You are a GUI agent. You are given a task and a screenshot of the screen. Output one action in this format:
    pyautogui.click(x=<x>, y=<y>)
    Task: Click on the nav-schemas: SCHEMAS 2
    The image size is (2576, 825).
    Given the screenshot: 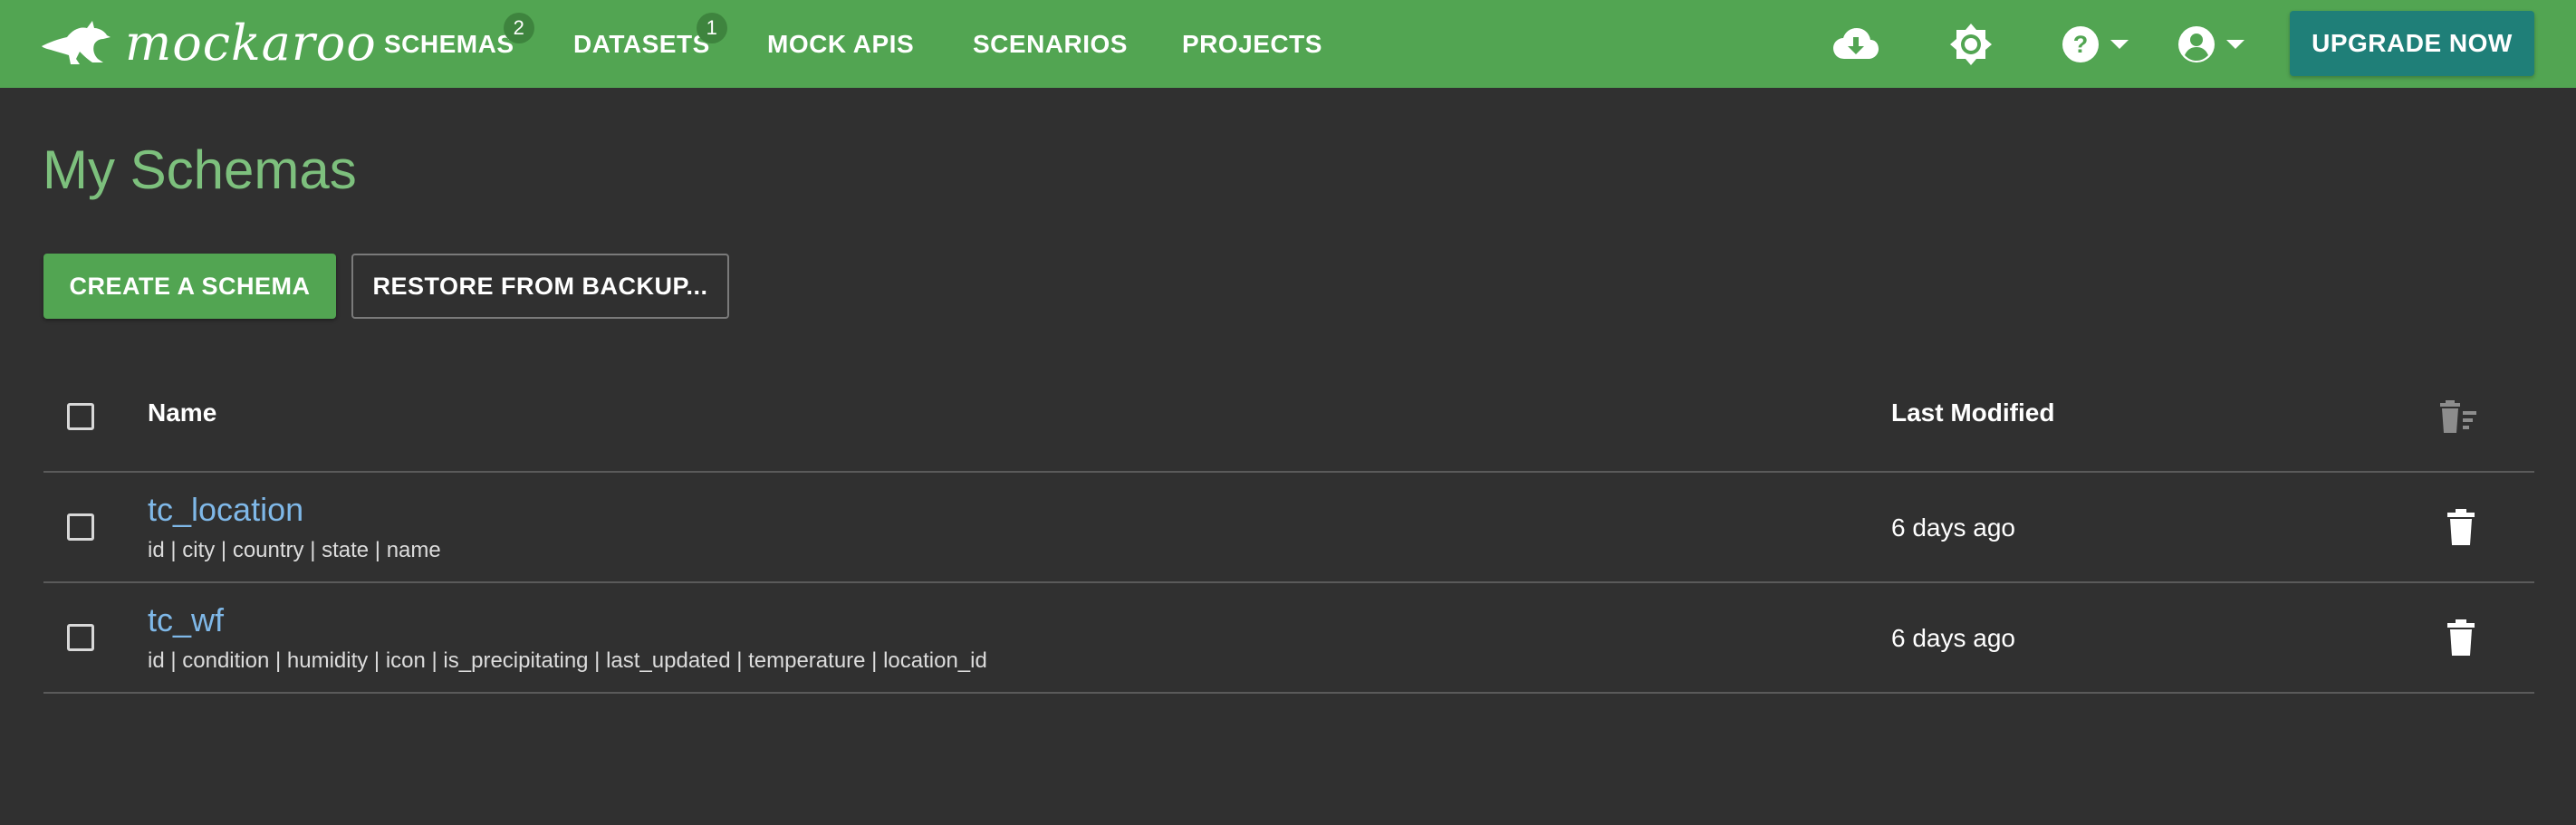 What is the action you would take?
    pyautogui.click(x=459, y=44)
    